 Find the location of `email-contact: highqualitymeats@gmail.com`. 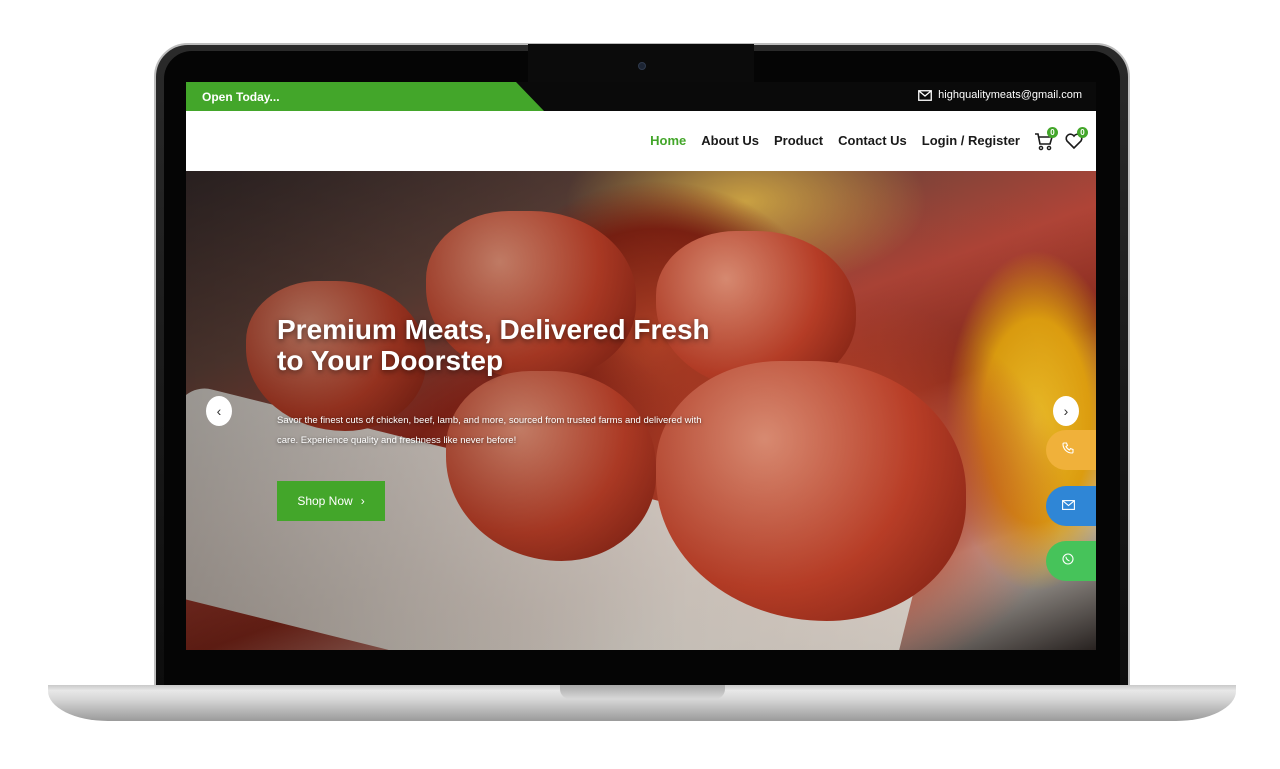

email-contact: highqualitymeats@gmail.com is located at coordinates (1000, 95).